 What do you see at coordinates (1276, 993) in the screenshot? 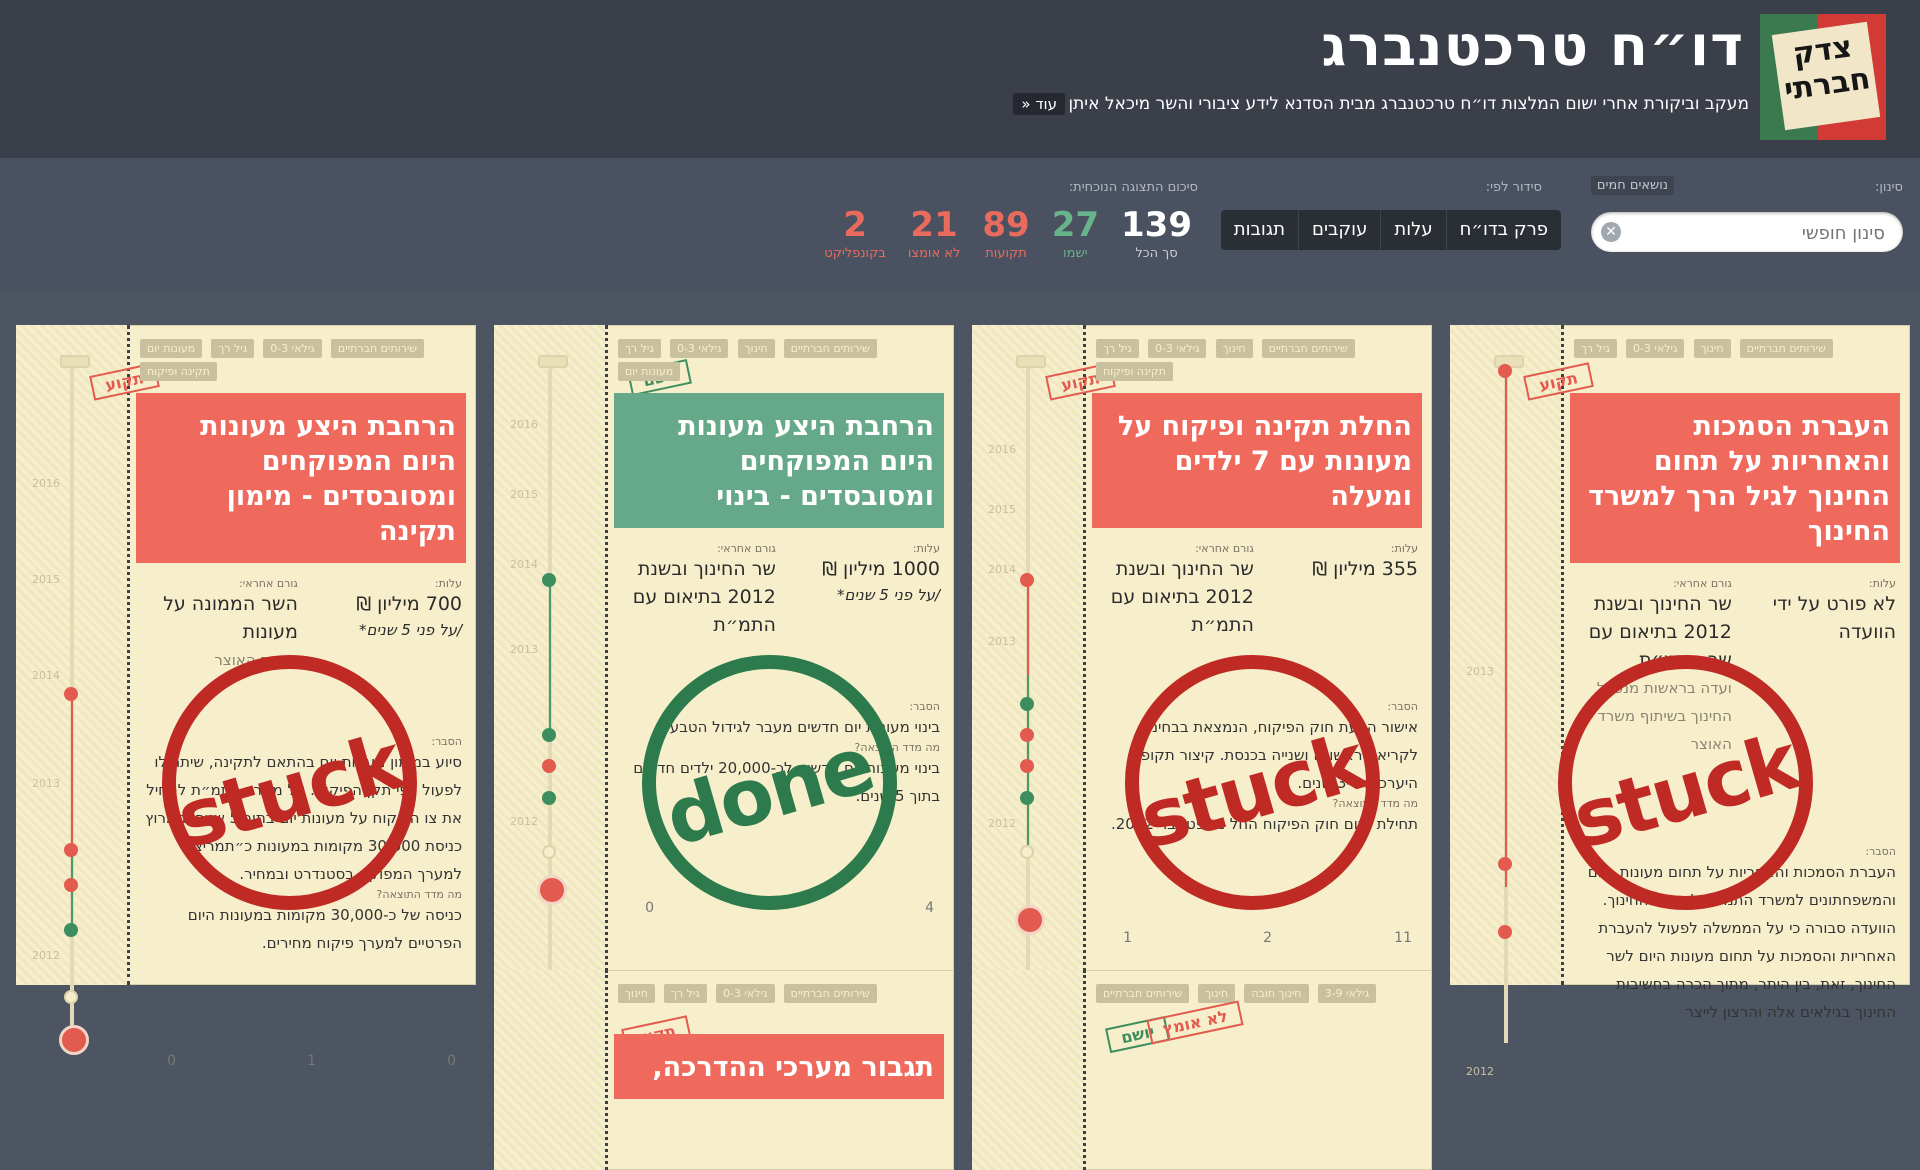
I see `tag: חינוך חובה` at bounding box center [1276, 993].